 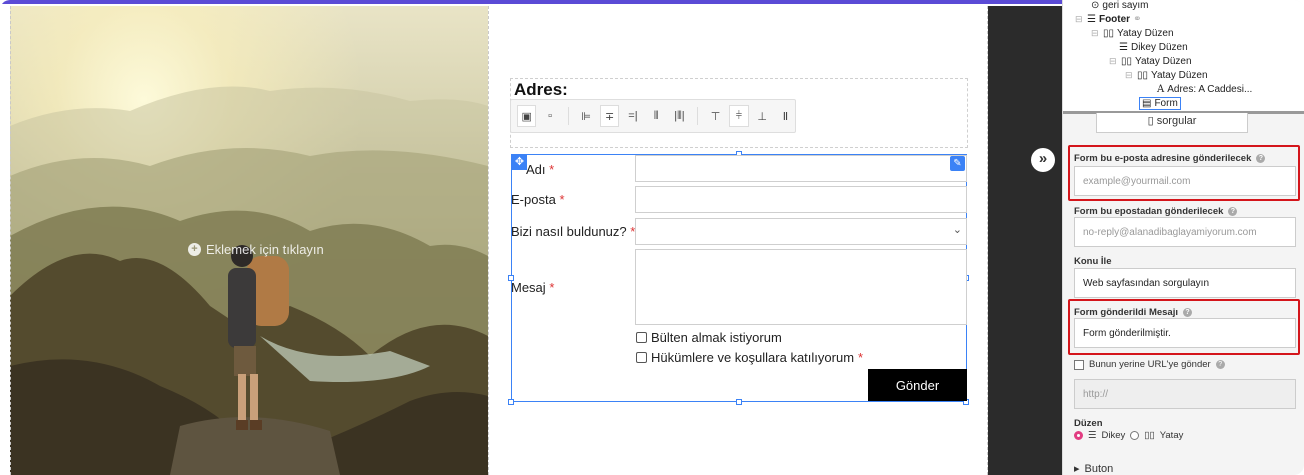 What do you see at coordinates (1095, 5) in the screenshot?
I see `clock-icon: ⊙` at bounding box center [1095, 5].